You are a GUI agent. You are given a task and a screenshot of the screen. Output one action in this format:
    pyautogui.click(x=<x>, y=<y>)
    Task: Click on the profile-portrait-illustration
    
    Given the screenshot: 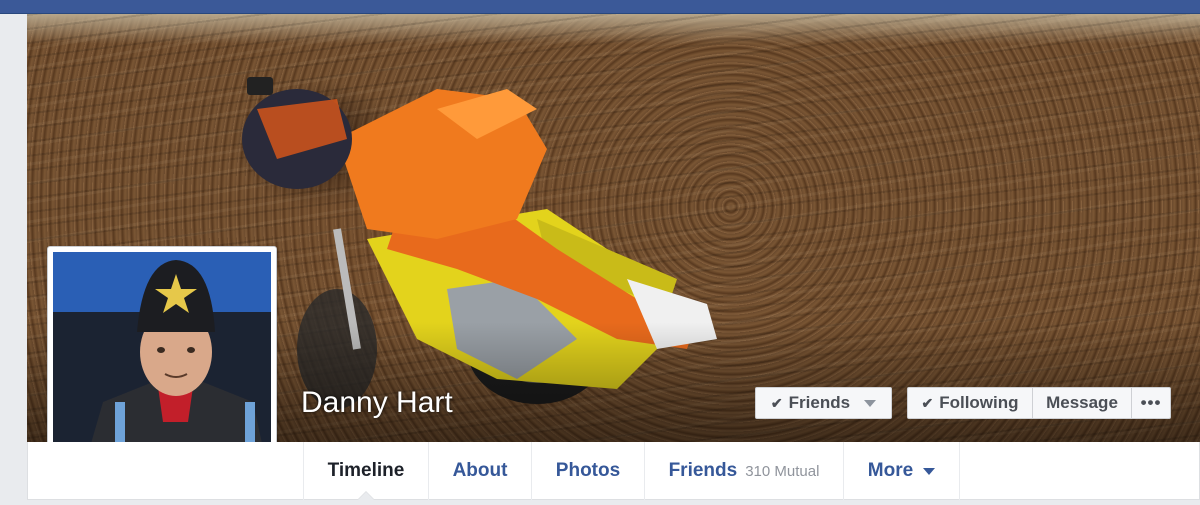 What is the action you would take?
    pyautogui.click(x=162, y=361)
    